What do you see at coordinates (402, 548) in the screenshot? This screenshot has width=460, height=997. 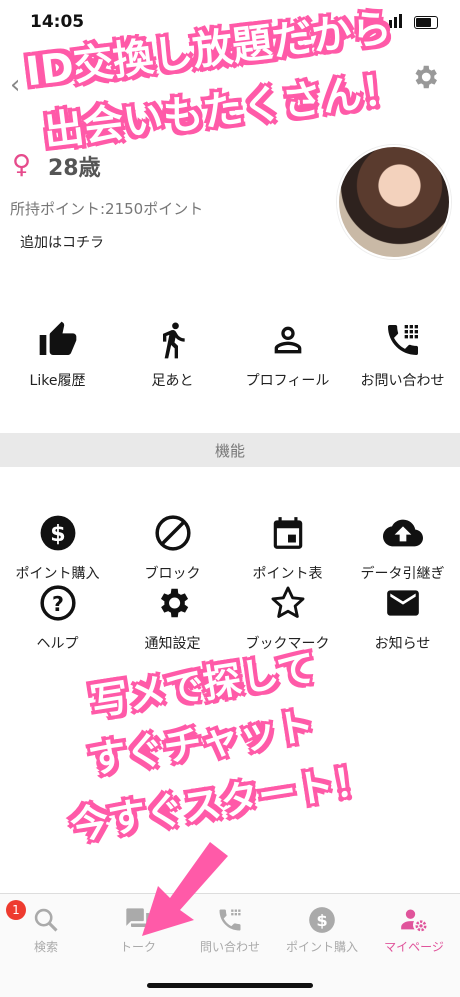 I see `data-transfer-button: データ引継ぎ` at bounding box center [402, 548].